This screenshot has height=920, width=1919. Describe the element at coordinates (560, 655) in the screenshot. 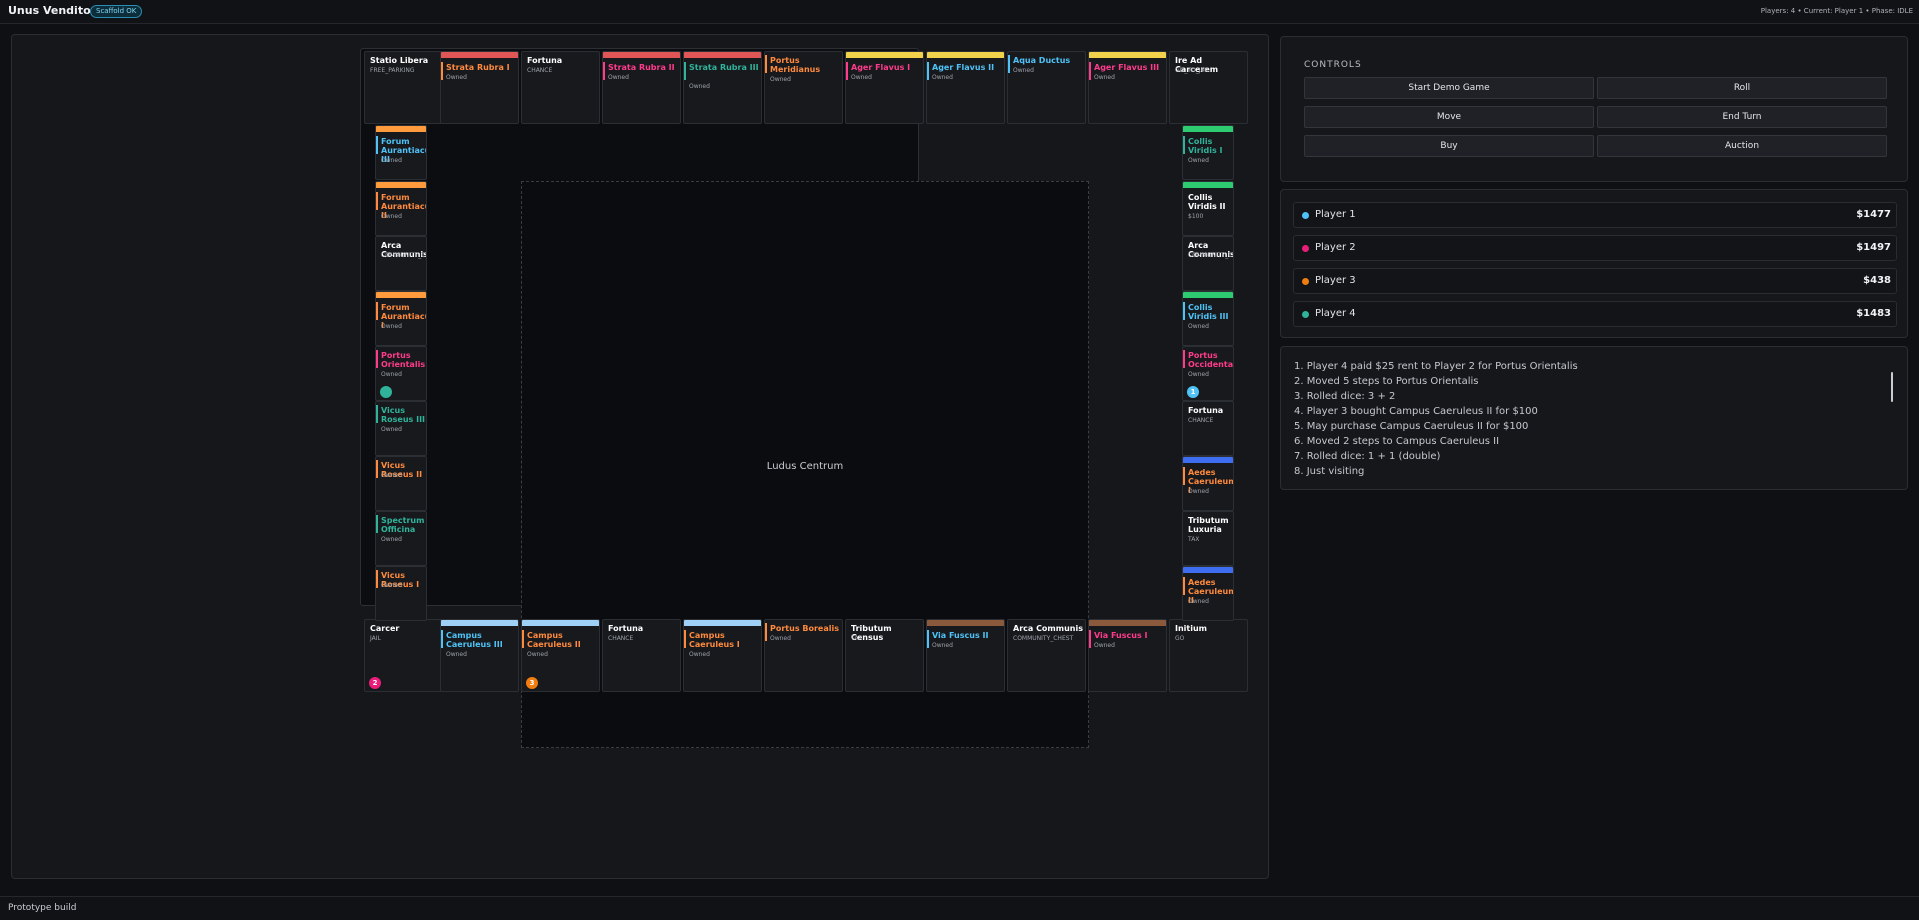

I see `tile-campus-caeruleus-ii: Campus Caeruleus II Owned 3` at that location.